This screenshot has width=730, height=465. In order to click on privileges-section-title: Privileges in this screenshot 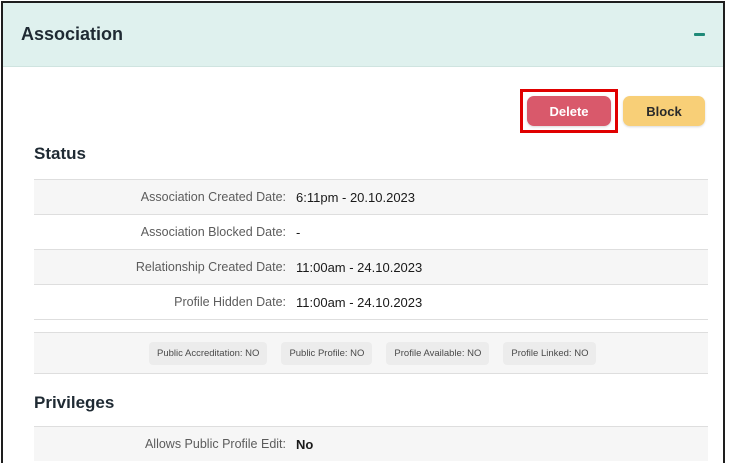, I will do `click(74, 402)`.